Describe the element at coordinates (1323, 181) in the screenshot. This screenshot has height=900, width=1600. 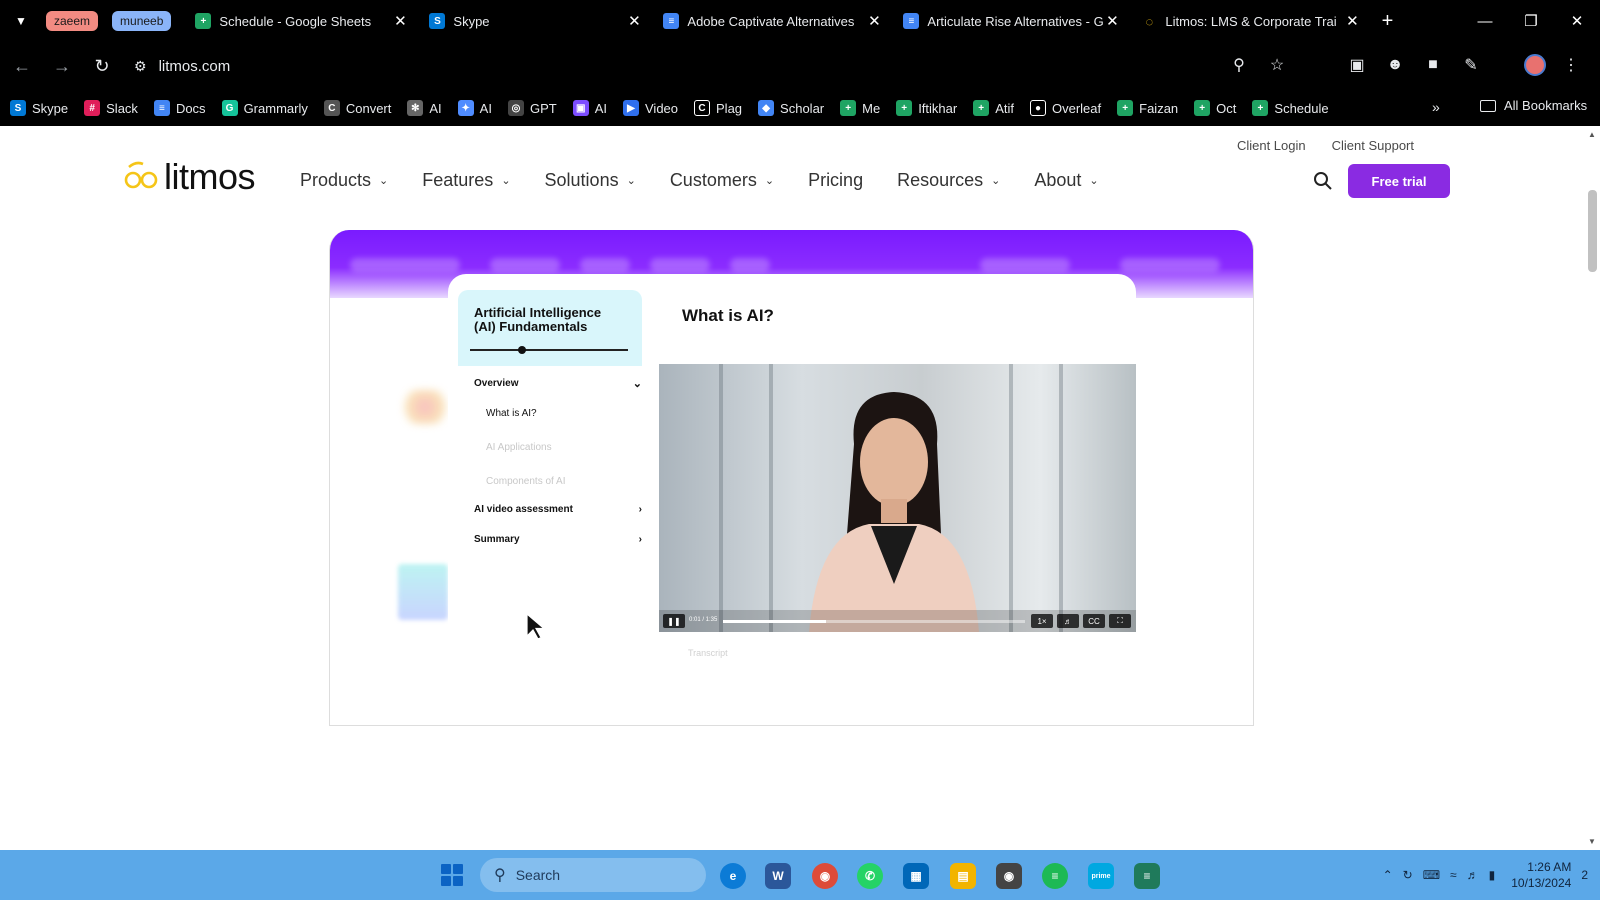
I see `search-icon` at that location.